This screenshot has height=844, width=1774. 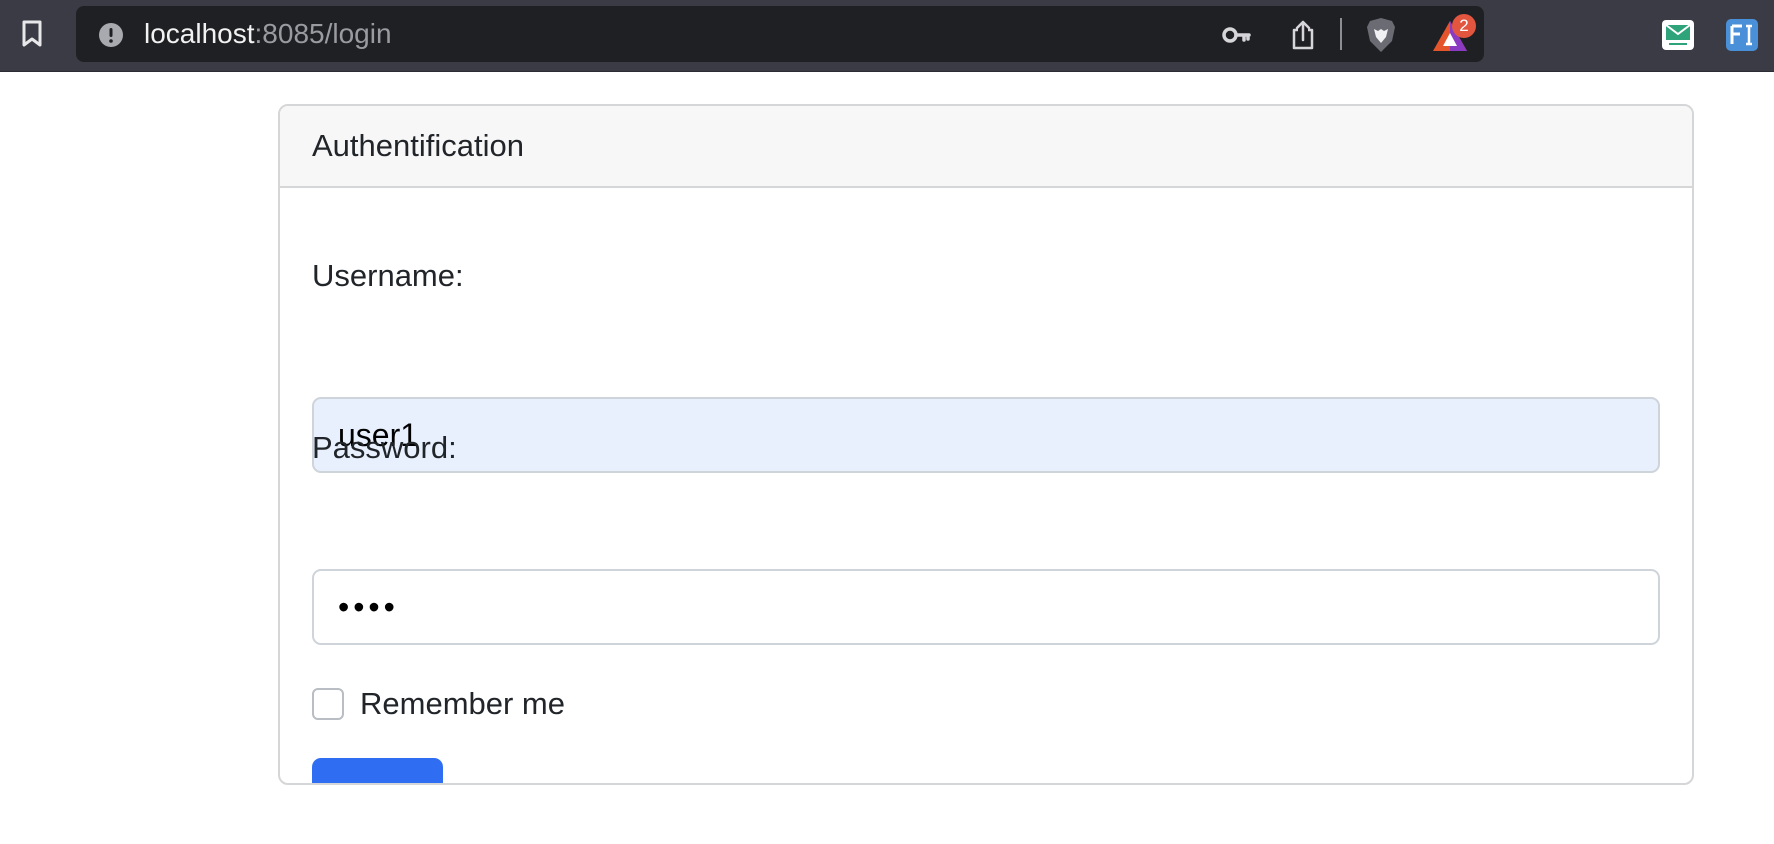 What do you see at coordinates (388, 275) in the screenshot?
I see `username-label: Username:` at bounding box center [388, 275].